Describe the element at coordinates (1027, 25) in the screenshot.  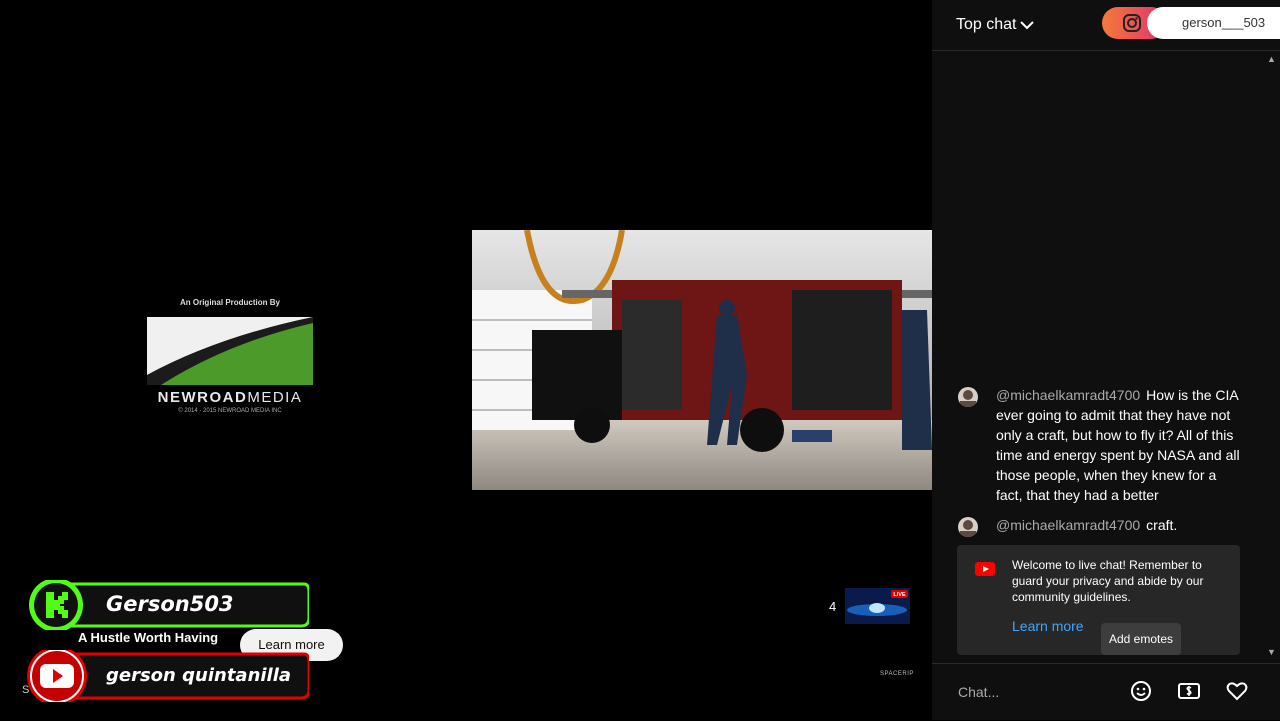
I see `chevron-down-icon` at that location.